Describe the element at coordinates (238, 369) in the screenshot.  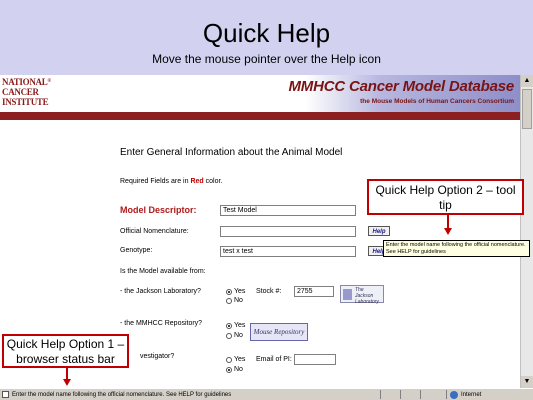
I see `investigator-no-label: No` at that location.